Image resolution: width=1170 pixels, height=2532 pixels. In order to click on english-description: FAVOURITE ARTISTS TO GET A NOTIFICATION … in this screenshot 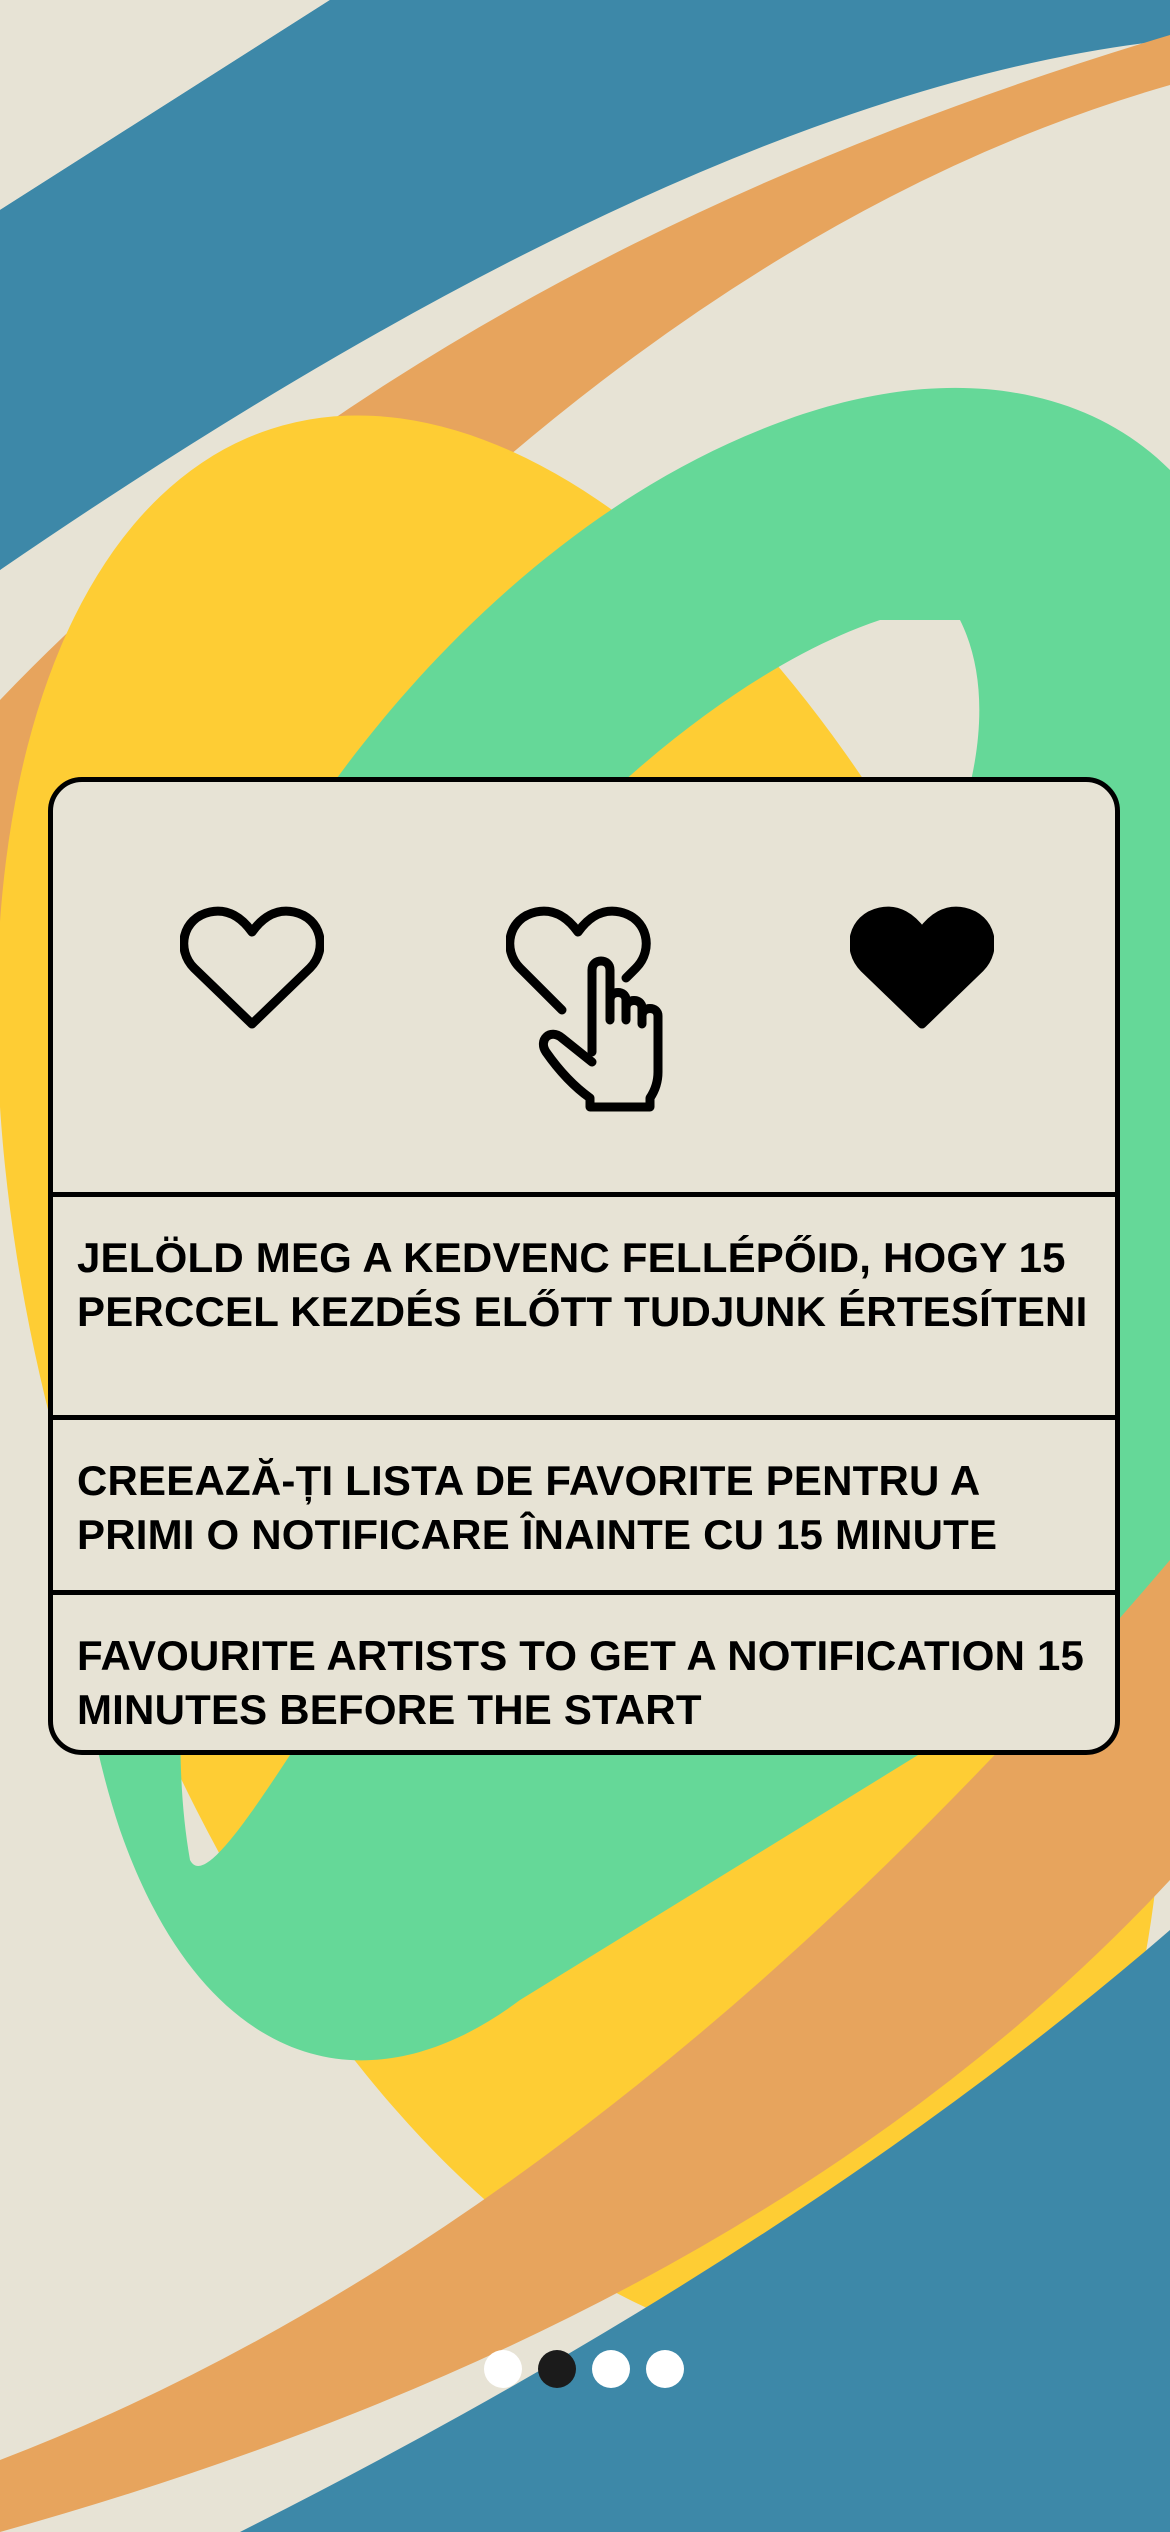, I will do `click(581, 1682)`.